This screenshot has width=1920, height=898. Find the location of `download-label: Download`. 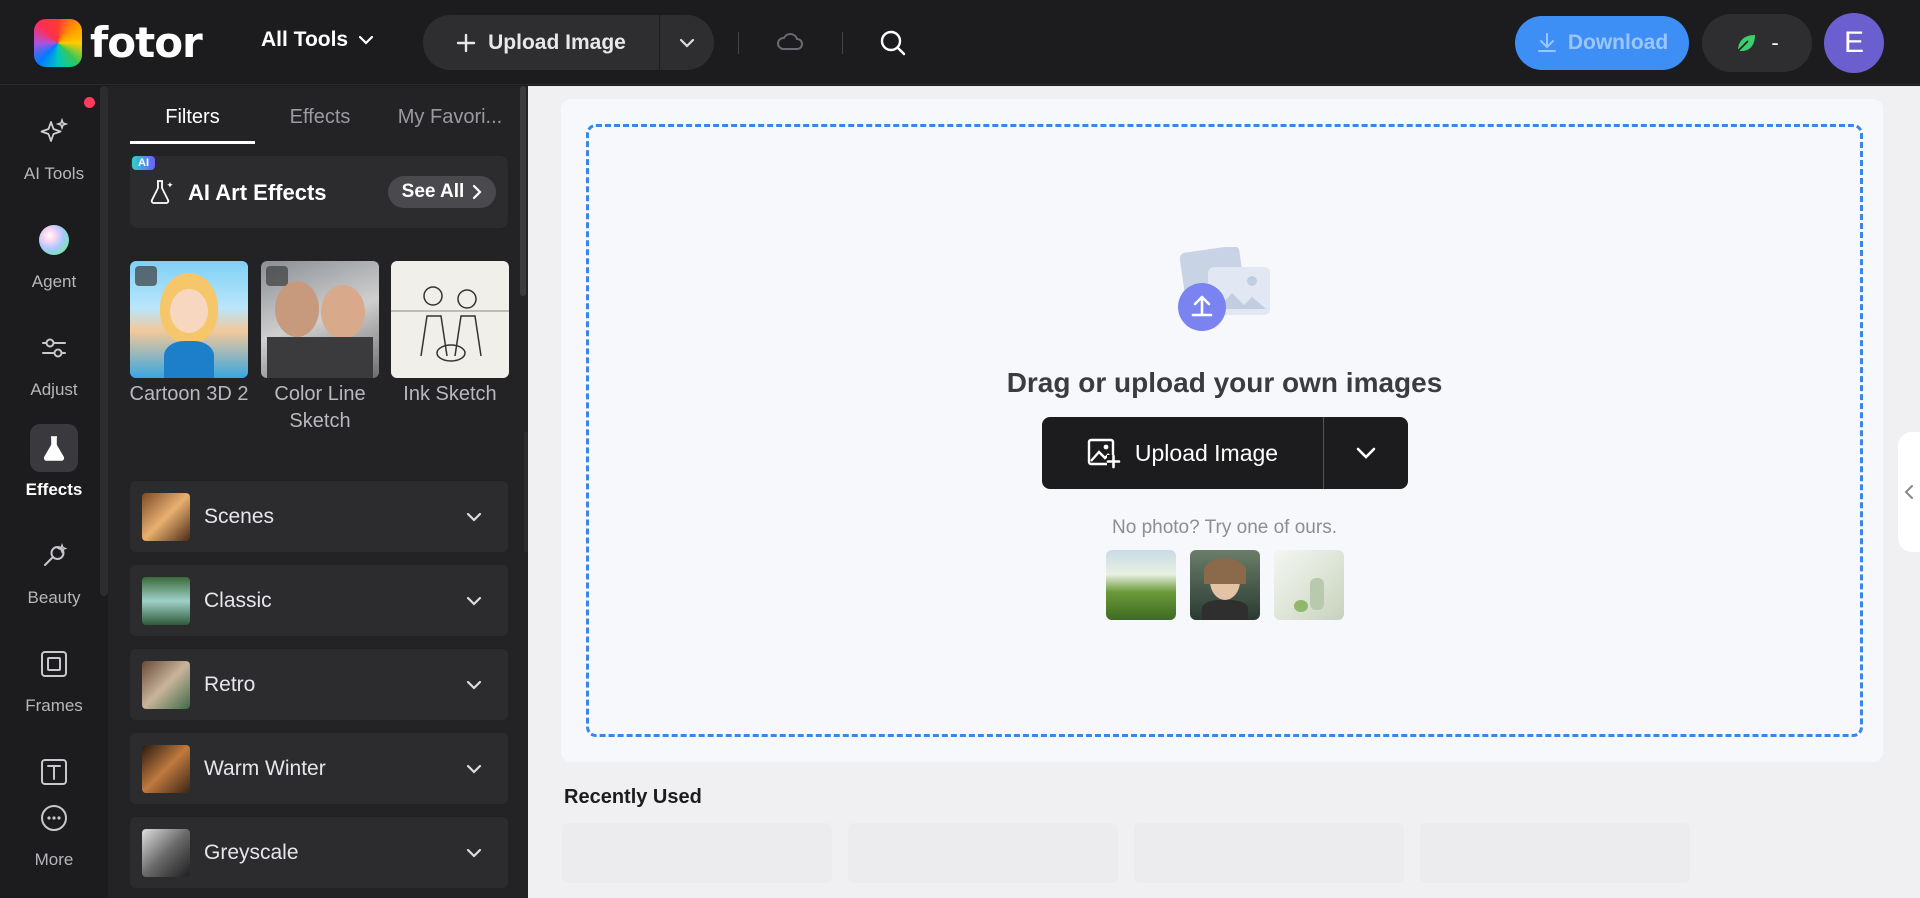

download-label: Download is located at coordinates (1618, 42).